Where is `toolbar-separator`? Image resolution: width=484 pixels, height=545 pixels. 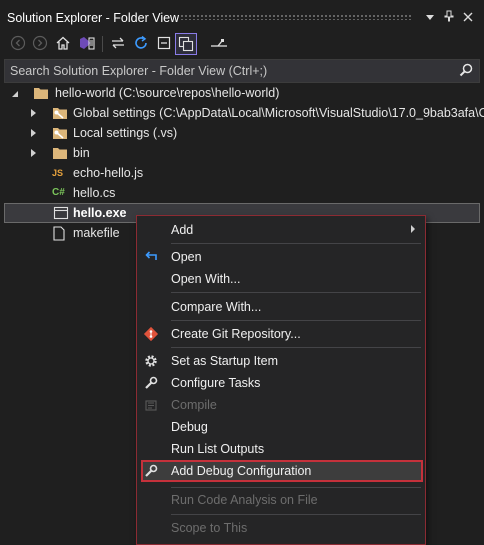 toolbar-separator is located at coordinates (102, 44).